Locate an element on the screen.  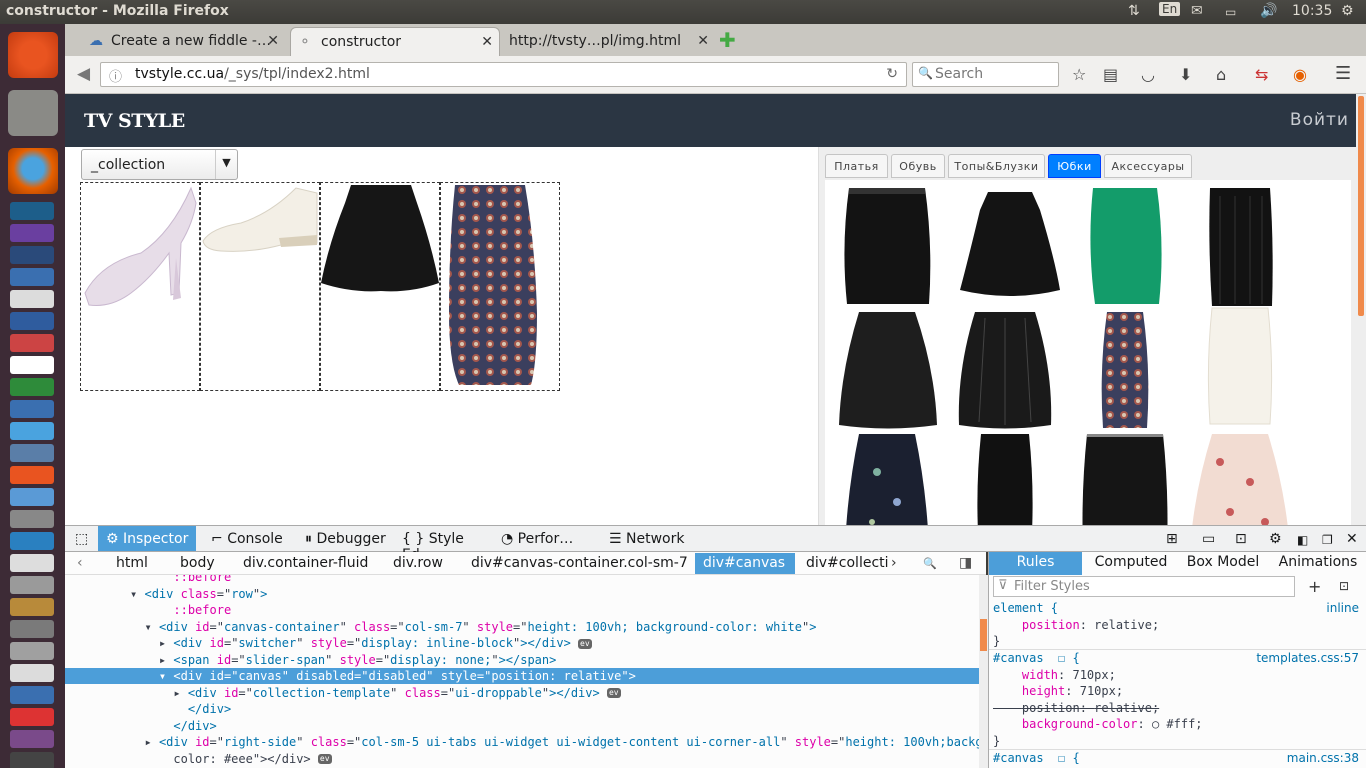
crumb-canvas-container: div#canvas-container.col-sm-7 is located at coordinates (579, 563).